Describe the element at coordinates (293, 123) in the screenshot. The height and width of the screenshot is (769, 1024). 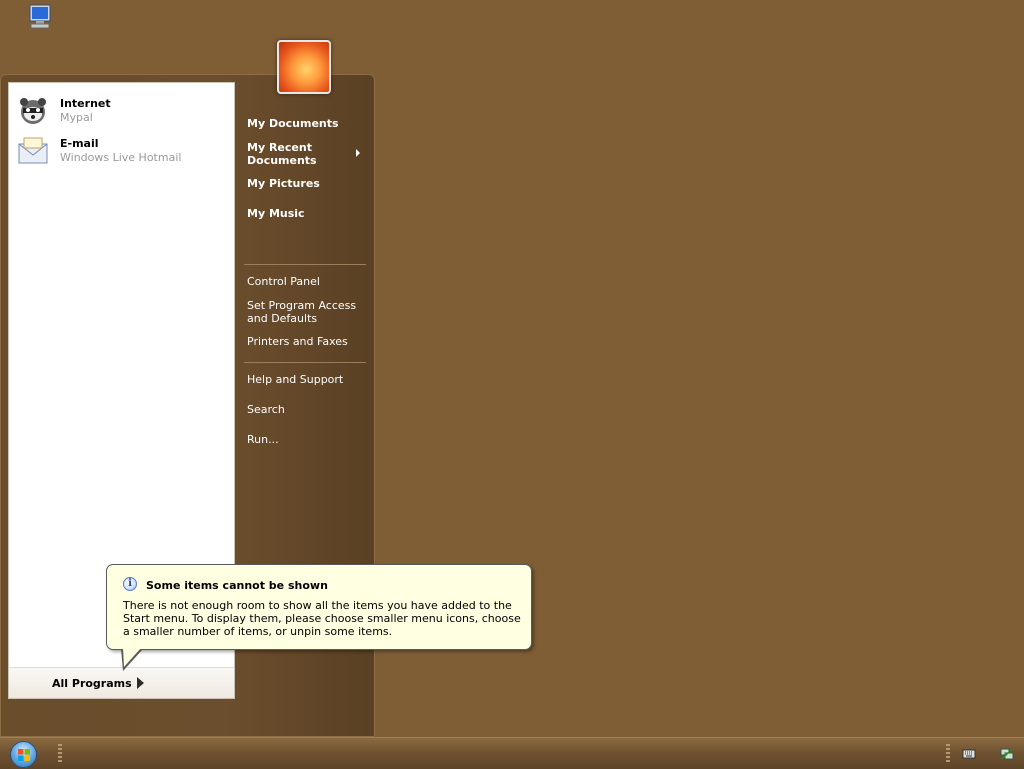
I see `menu-item-my-documents: My Documents` at that location.